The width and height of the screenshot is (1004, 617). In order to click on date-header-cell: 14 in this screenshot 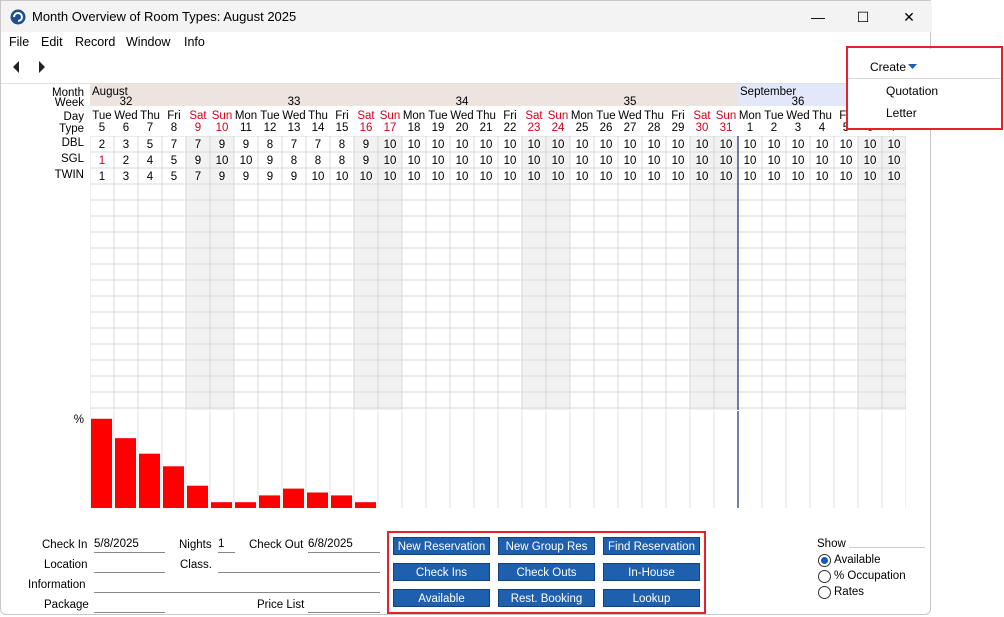, I will do `click(318, 128)`.